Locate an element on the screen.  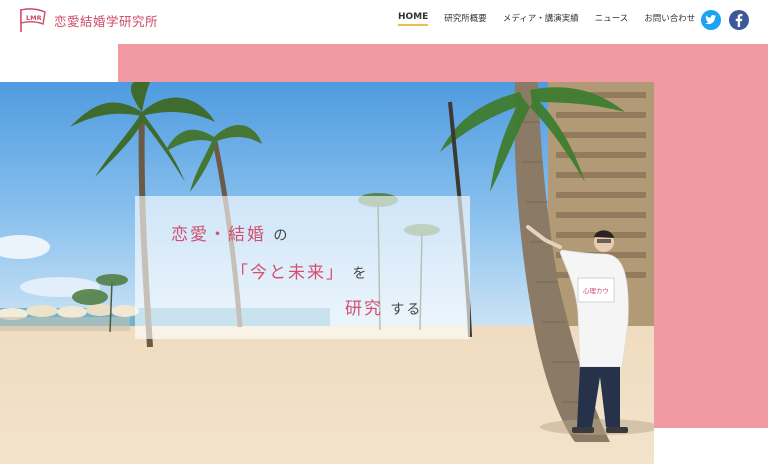
twitter-button is located at coordinates (711, 20).